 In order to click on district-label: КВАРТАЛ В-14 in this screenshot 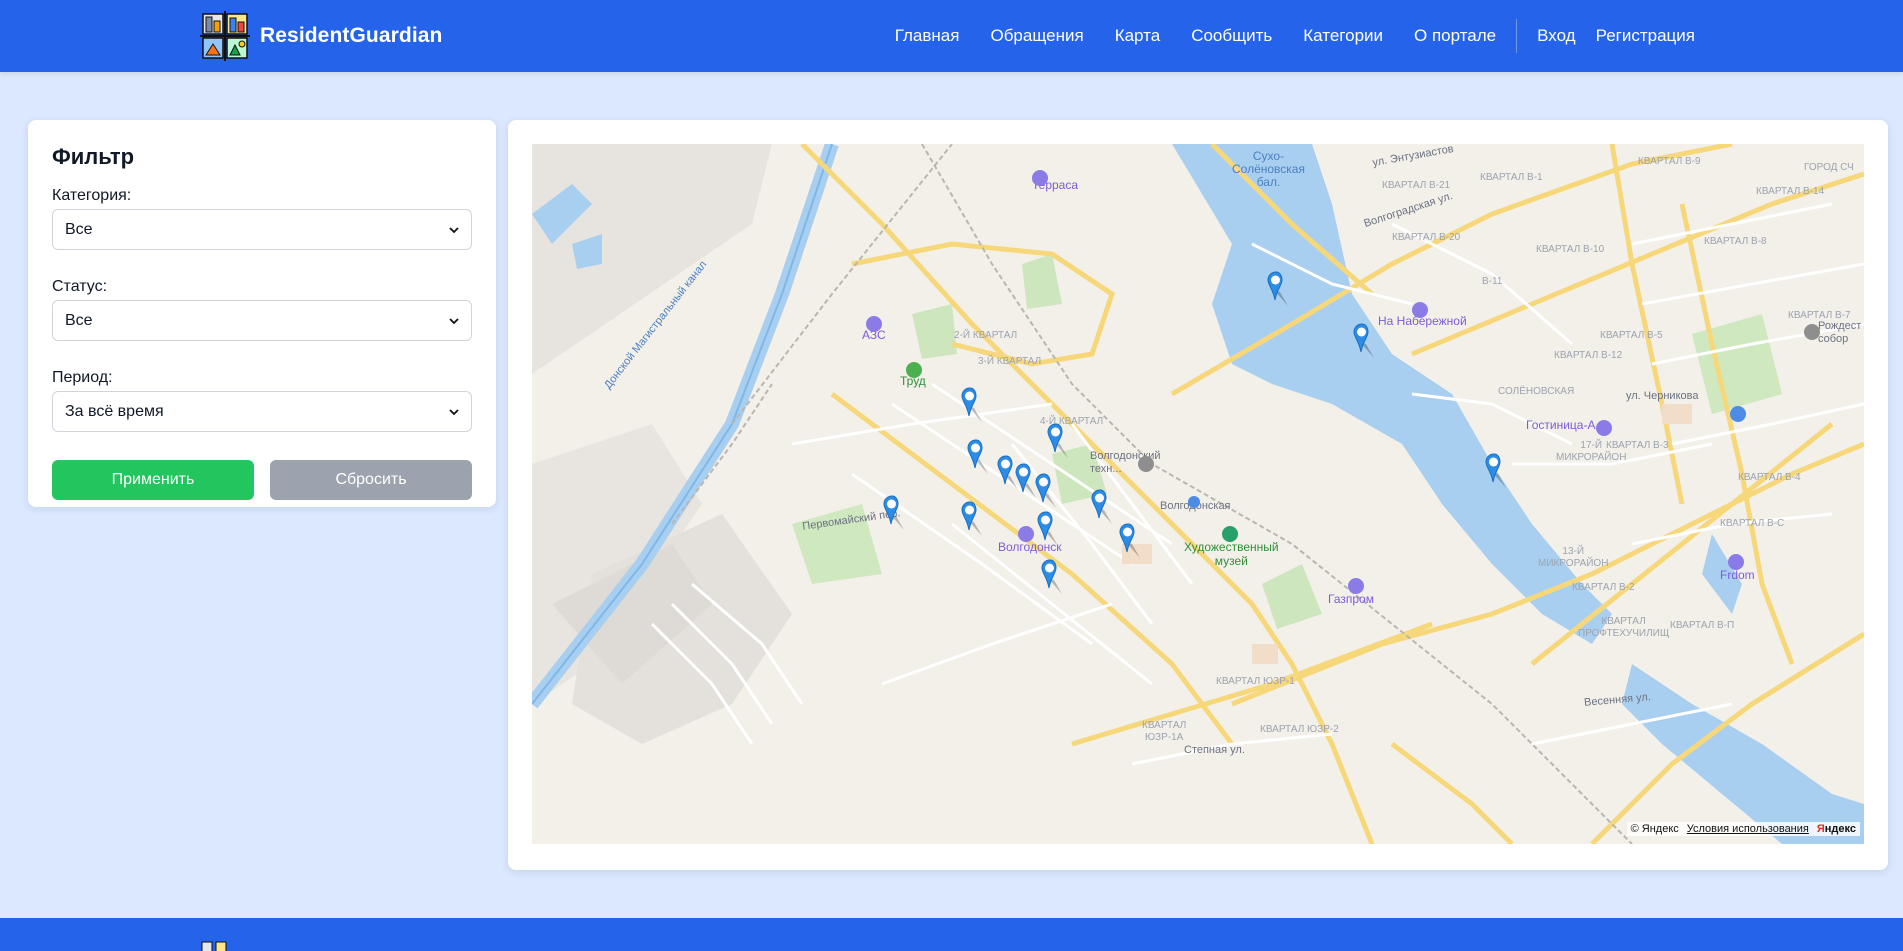, I will do `click(1790, 191)`.